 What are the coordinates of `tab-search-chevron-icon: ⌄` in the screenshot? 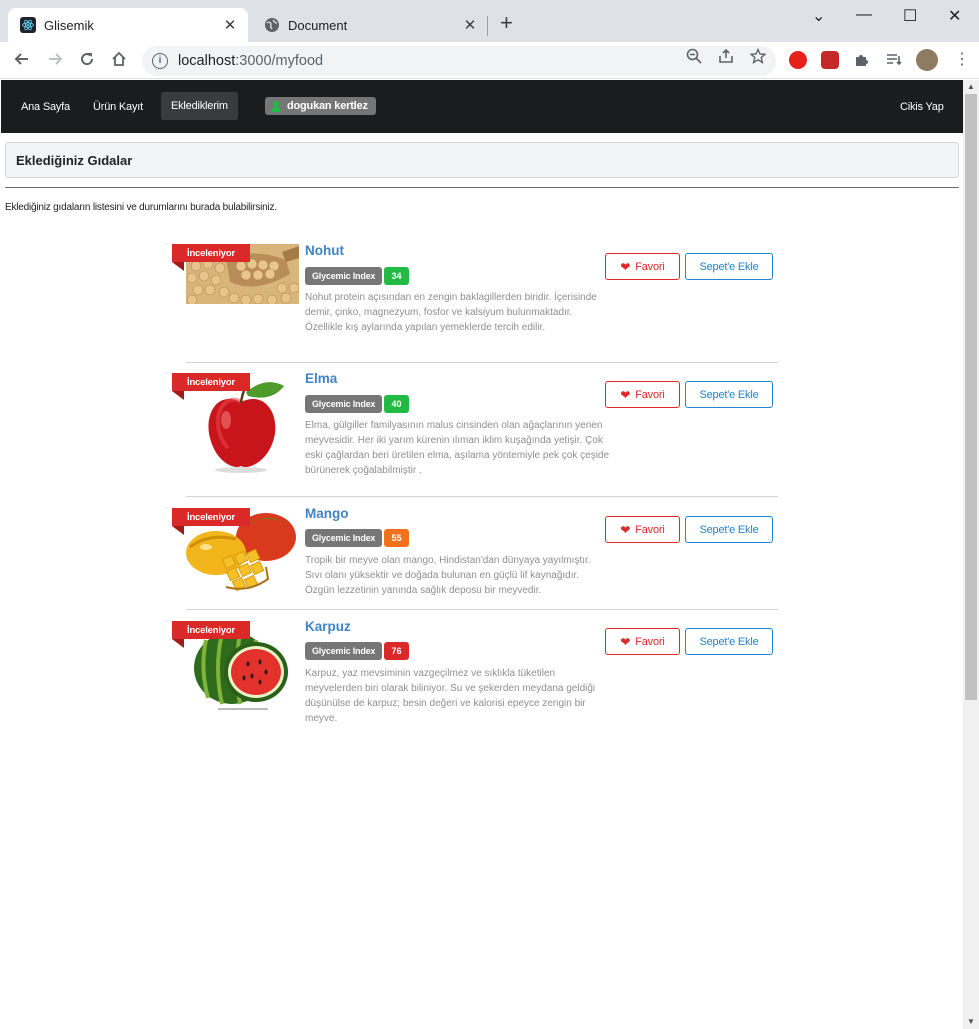 It's located at (818, 16).